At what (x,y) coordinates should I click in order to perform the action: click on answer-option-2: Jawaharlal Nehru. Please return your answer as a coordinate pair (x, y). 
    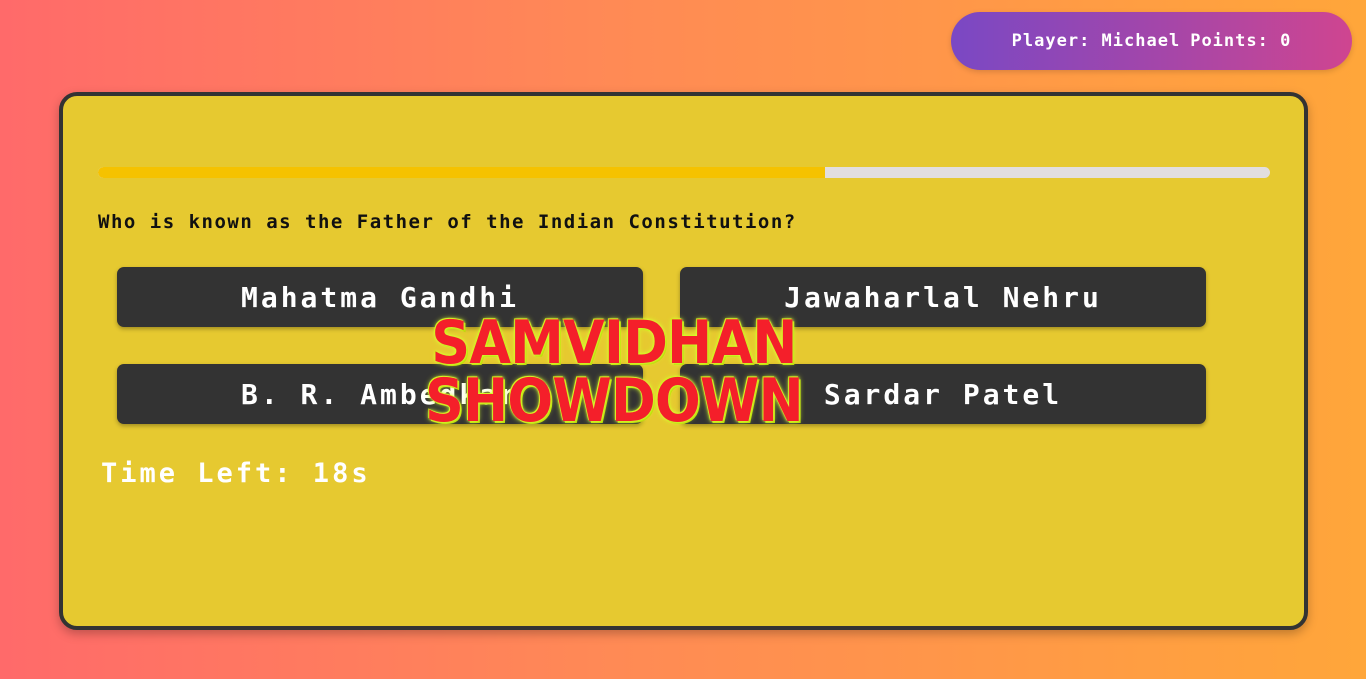
    Looking at the image, I should click on (943, 297).